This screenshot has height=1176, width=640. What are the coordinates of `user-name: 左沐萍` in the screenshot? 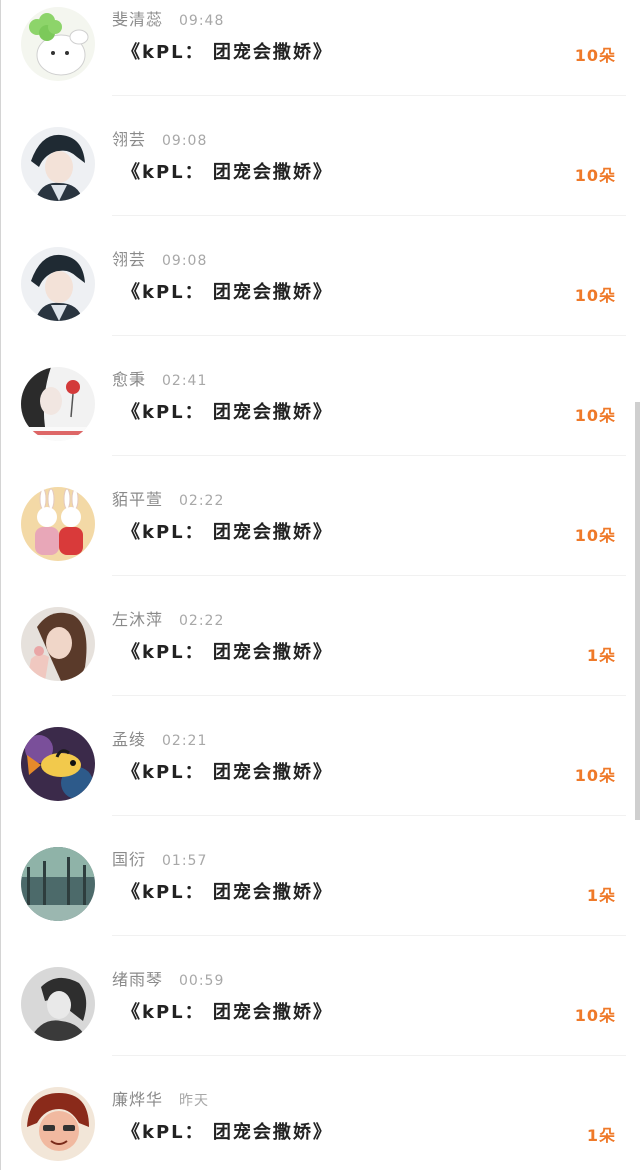 It's located at (137, 618).